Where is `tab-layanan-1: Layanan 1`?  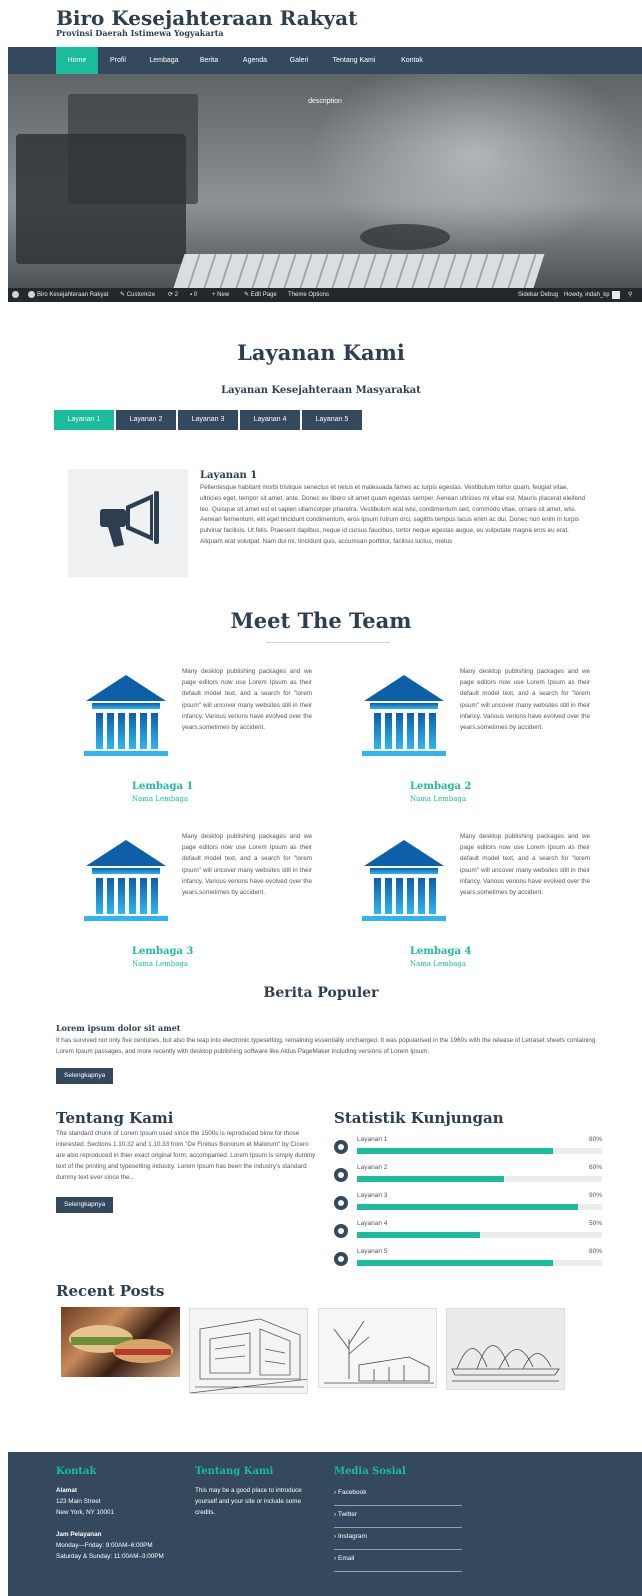 tab-layanan-1: Layanan 1 is located at coordinates (84, 420).